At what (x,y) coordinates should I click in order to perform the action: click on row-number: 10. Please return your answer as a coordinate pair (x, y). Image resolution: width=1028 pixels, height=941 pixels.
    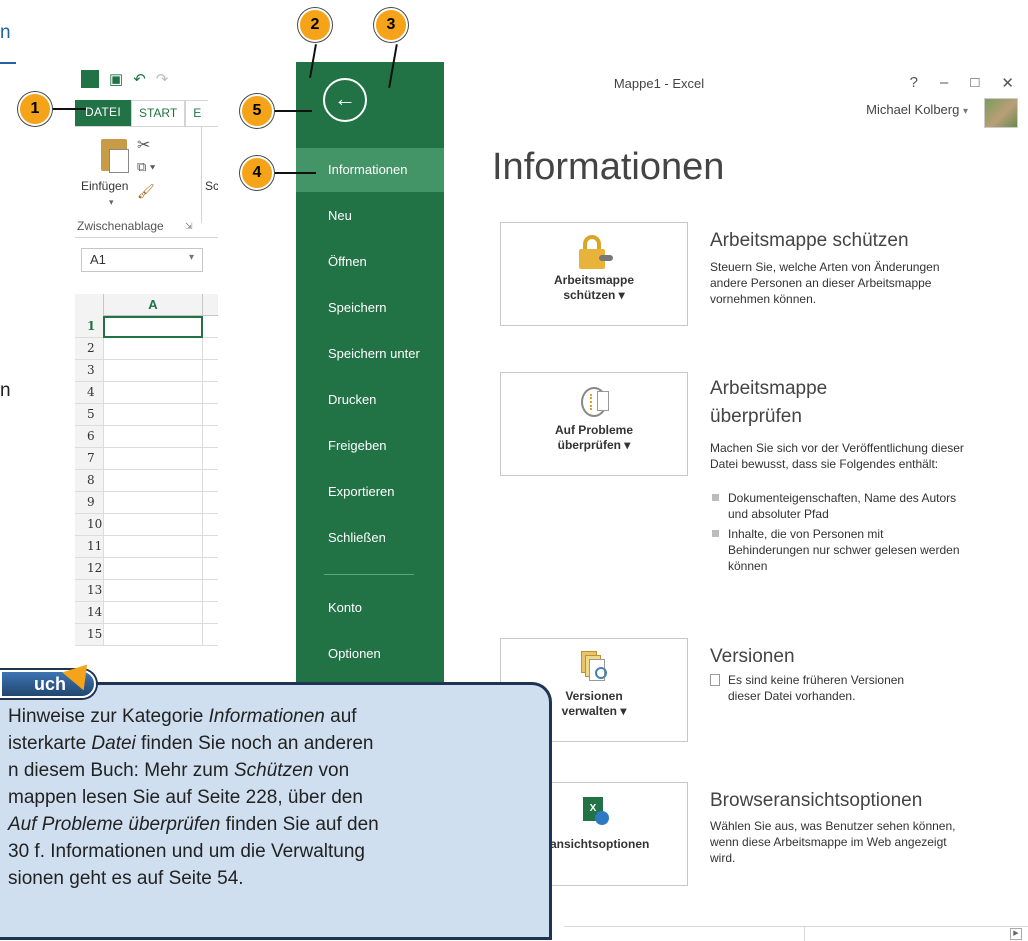
    Looking at the image, I should click on (89, 524).